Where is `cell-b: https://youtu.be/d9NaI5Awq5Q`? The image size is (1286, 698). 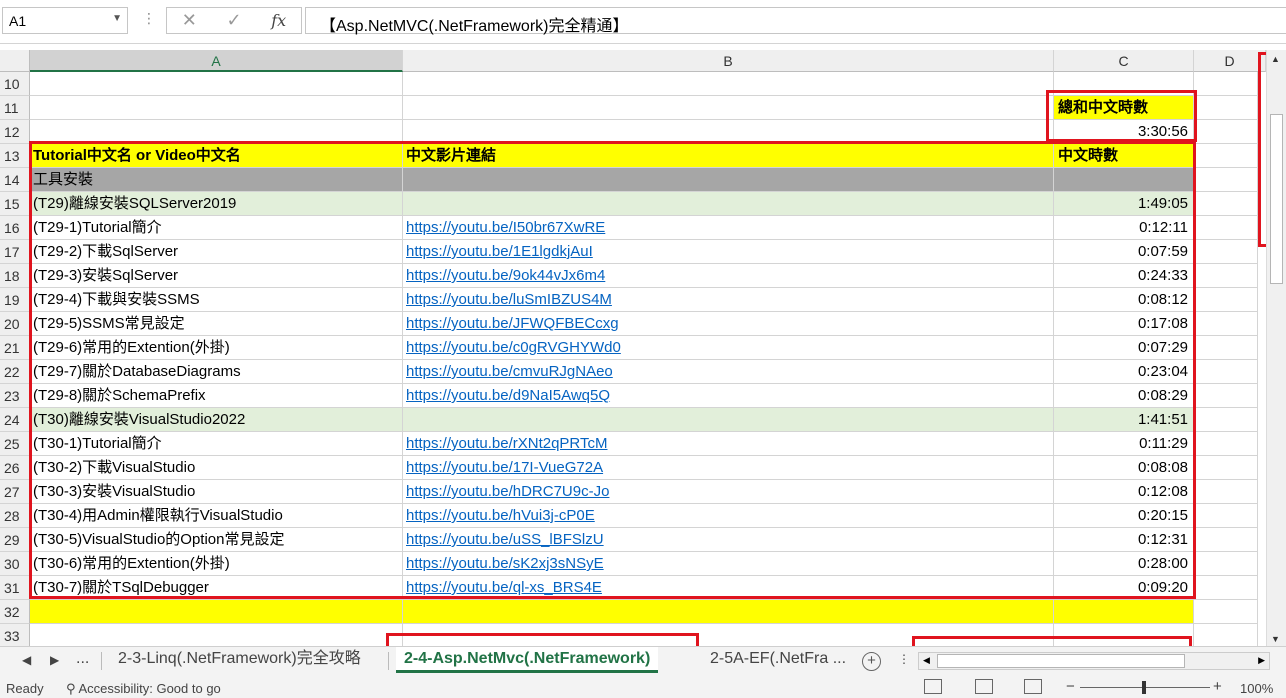
cell-b: https://youtu.be/d9NaI5Awq5Q is located at coordinates (728, 396).